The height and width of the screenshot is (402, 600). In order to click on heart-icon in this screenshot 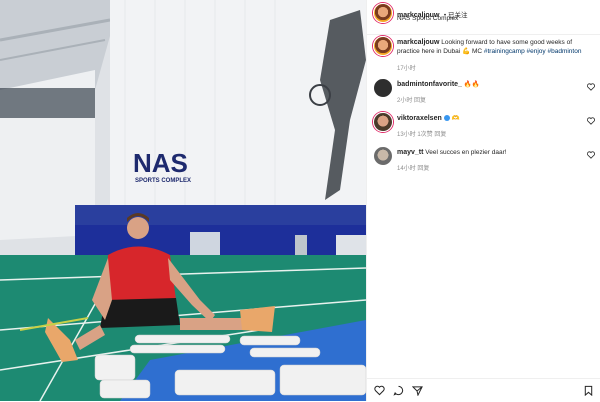, I will do `click(379, 390)`.